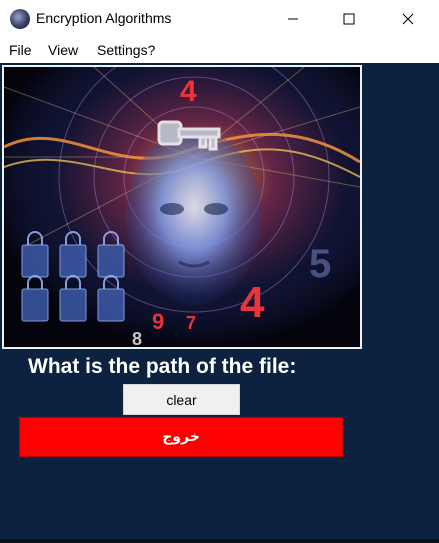  I want to click on clear-button: clear, so click(181, 399).